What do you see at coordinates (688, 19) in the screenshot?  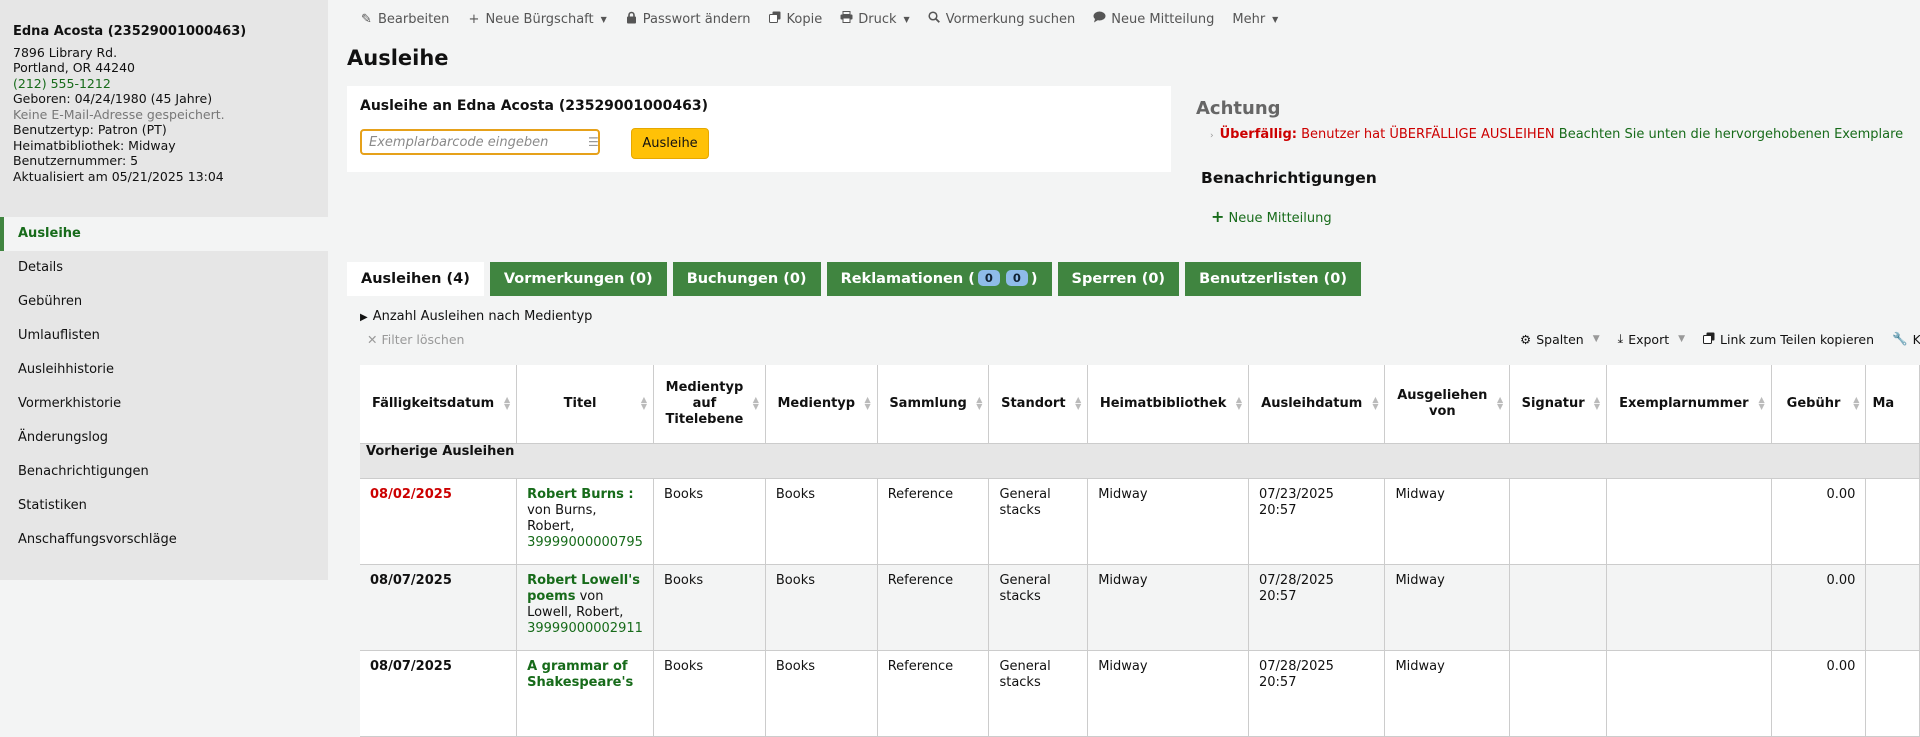 I see `change-password-button: Passwort ändern` at bounding box center [688, 19].